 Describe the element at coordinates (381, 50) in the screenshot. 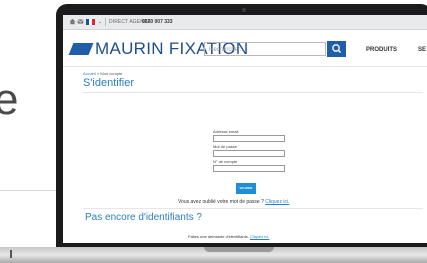

I see `nav-item-produits: PRODUITS` at that location.